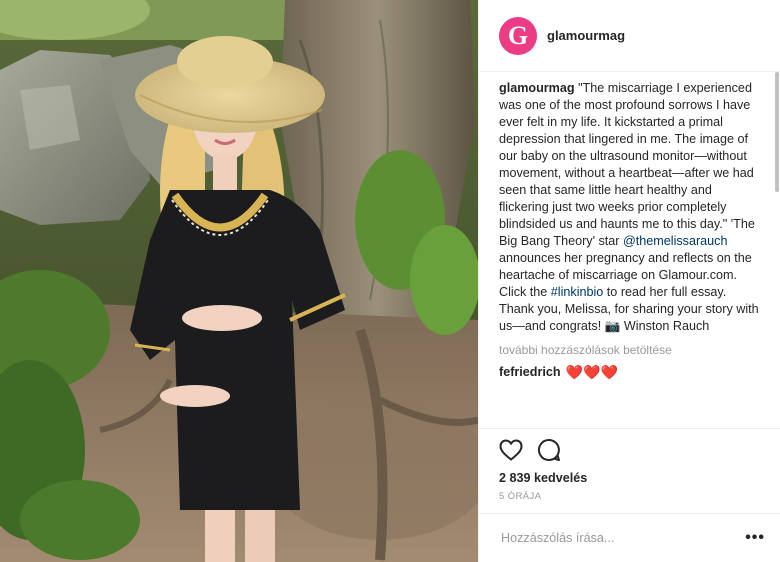  Describe the element at coordinates (586, 35) in the screenshot. I see `author-username: glamourmag` at that location.